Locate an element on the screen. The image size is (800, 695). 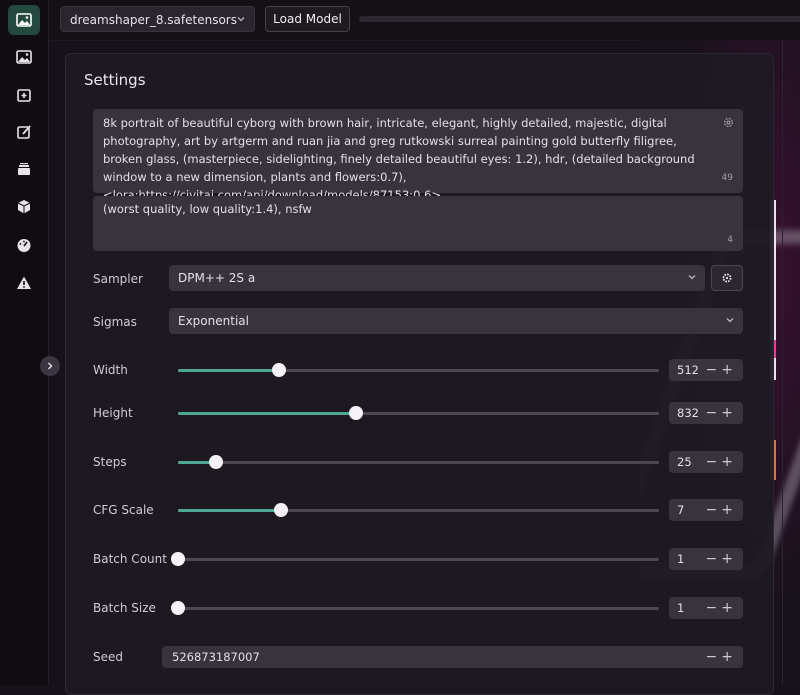
height-slider is located at coordinates (418, 413).